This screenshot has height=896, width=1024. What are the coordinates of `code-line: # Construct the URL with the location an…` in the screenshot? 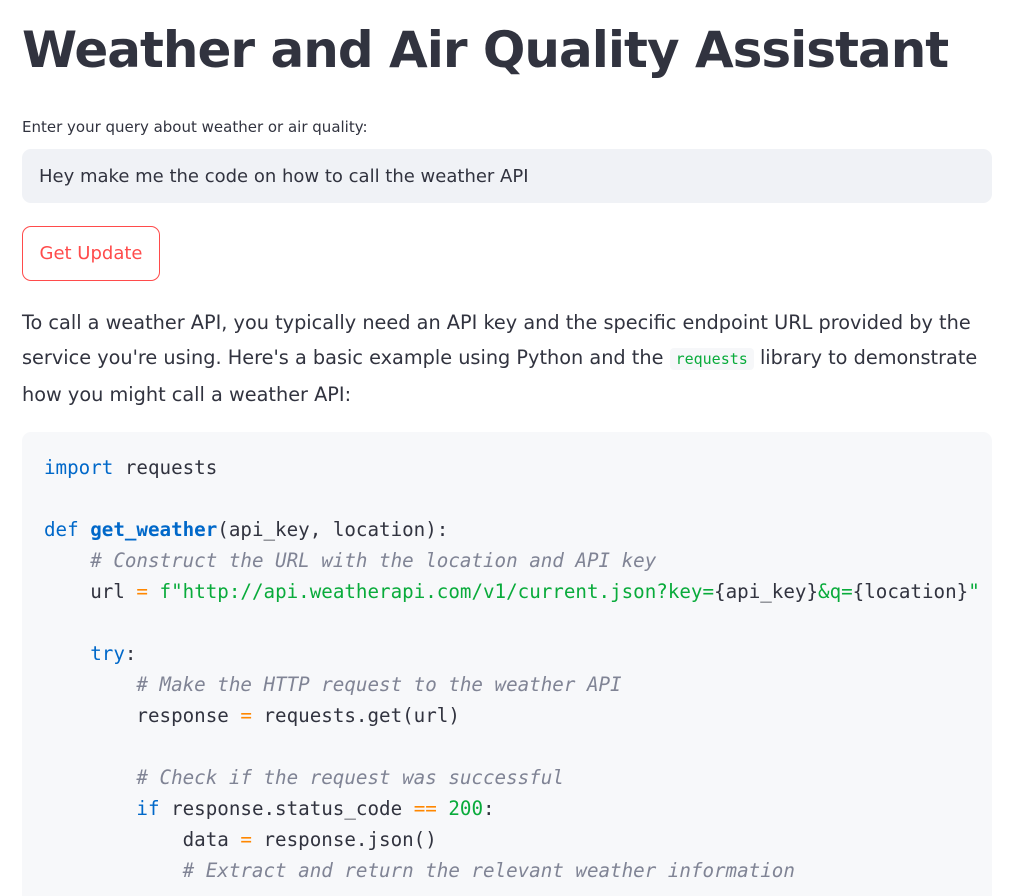 It's located at (373, 560).